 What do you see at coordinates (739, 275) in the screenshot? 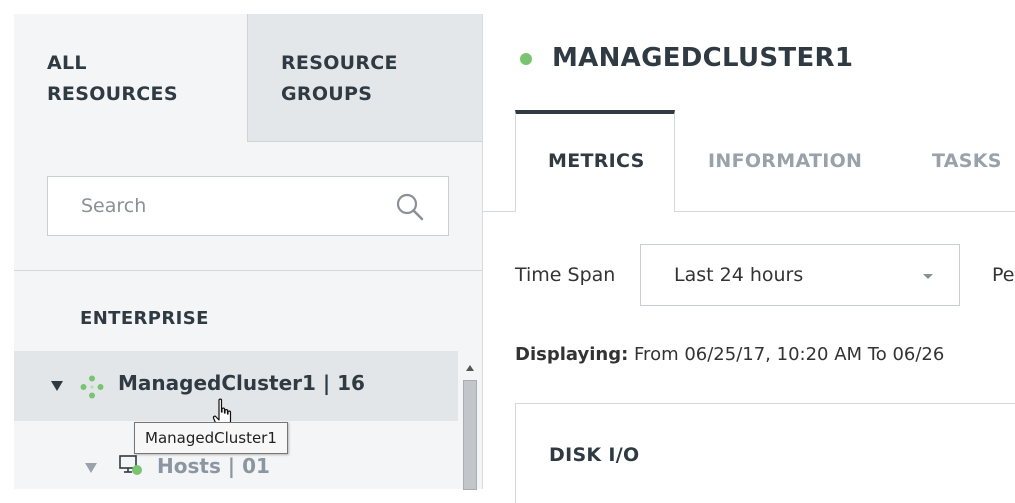
I see `time-span-value: Last 24 hours` at bounding box center [739, 275].